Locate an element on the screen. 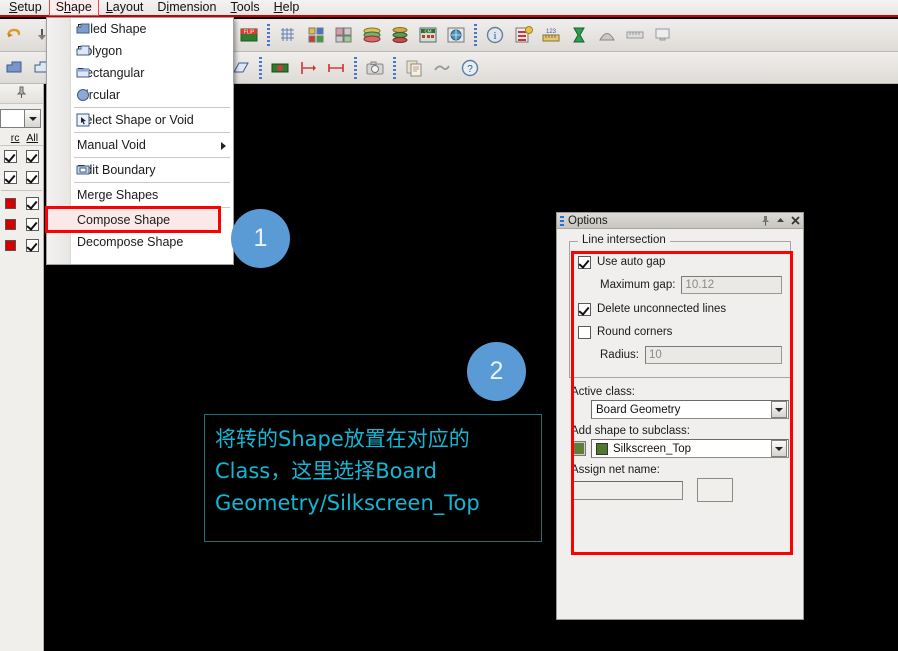 This screenshot has height=651, width=898. report-button is located at coordinates (523, 35).